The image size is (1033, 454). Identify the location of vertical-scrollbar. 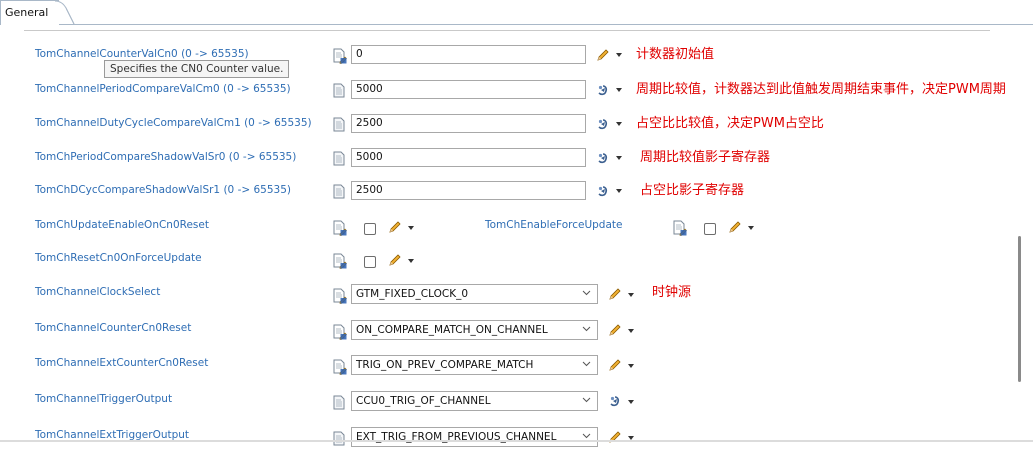
(1019, 309).